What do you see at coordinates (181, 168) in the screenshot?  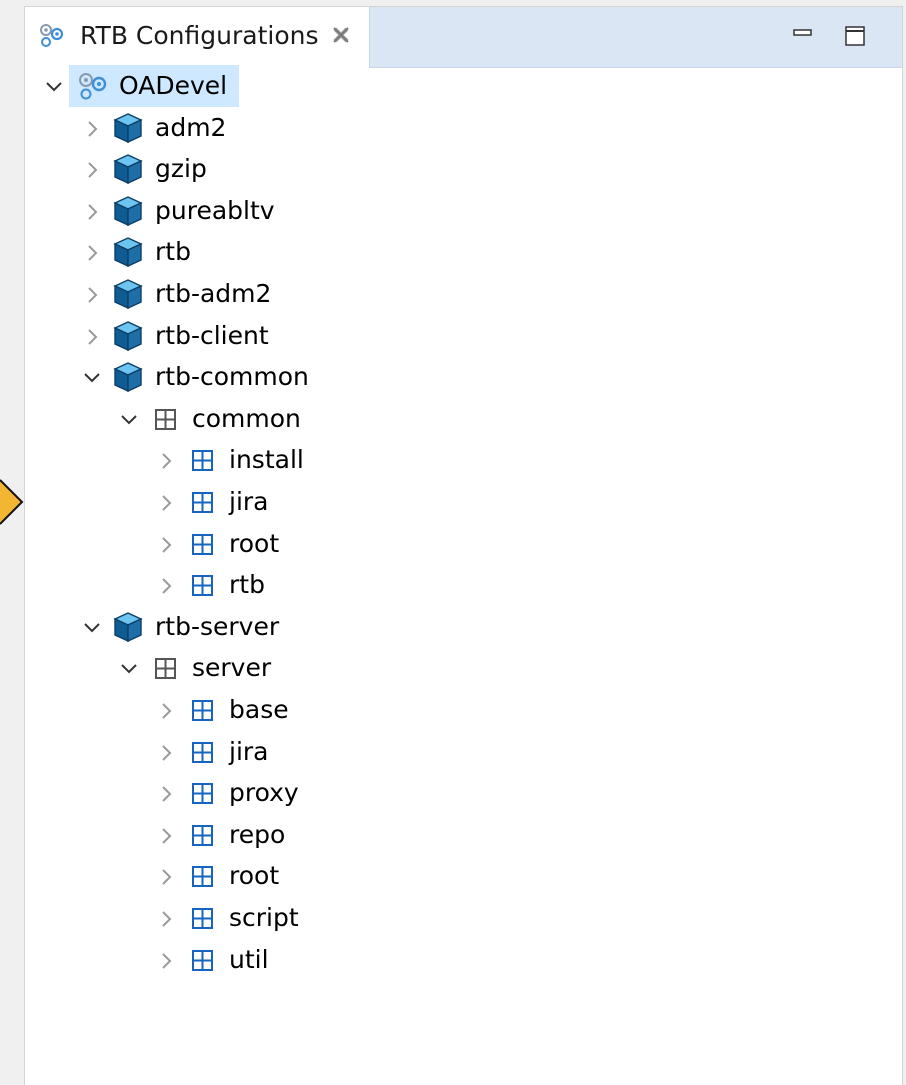 I see `tree-item-label: gzip` at bounding box center [181, 168].